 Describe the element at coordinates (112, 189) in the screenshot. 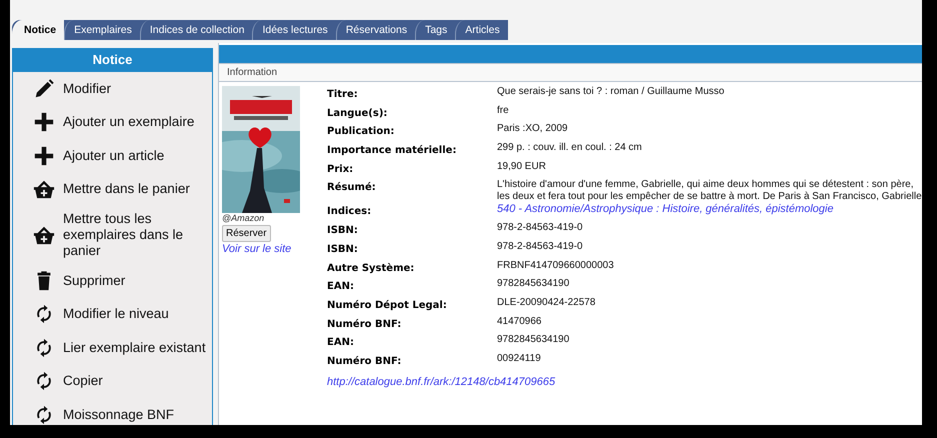

I see `sidebar-item: Mettre dans le panier` at that location.